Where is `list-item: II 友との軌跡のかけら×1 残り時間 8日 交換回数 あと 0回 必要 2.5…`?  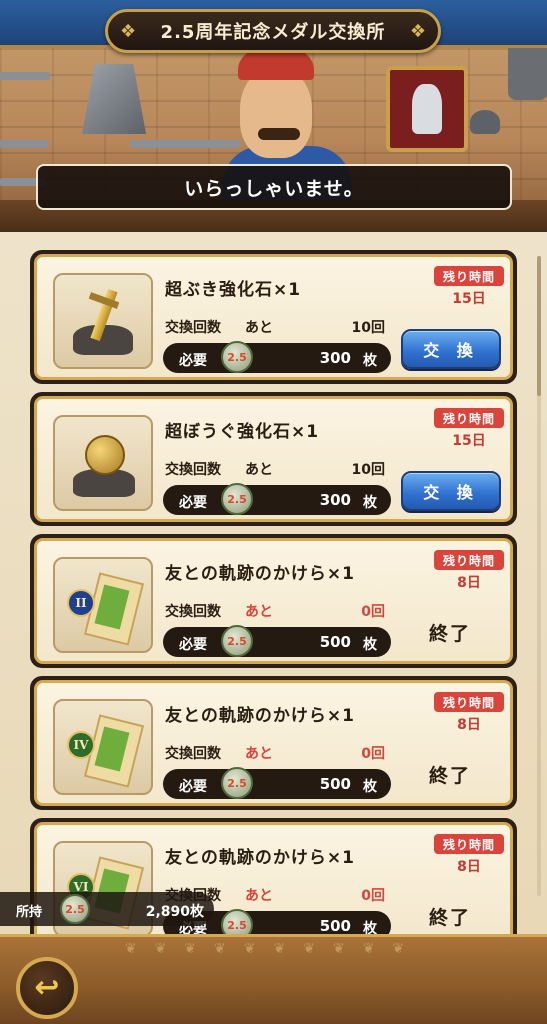
list-item: II 友との軌跡のかけら×1 残り時間 8日 交換回数 あと 0回 必要 2.5… is located at coordinates (273, 601).